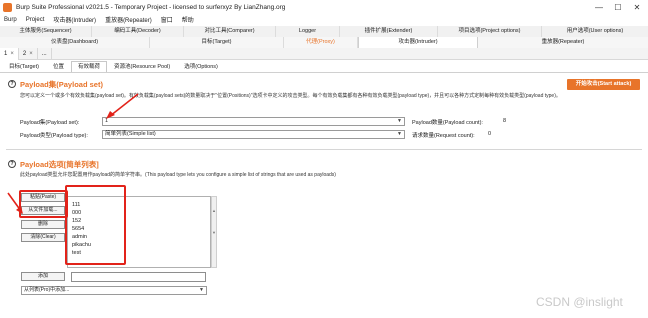 This screenshot has width=648, height=318. I want to click on annotation-arrow, so click(124, 105).